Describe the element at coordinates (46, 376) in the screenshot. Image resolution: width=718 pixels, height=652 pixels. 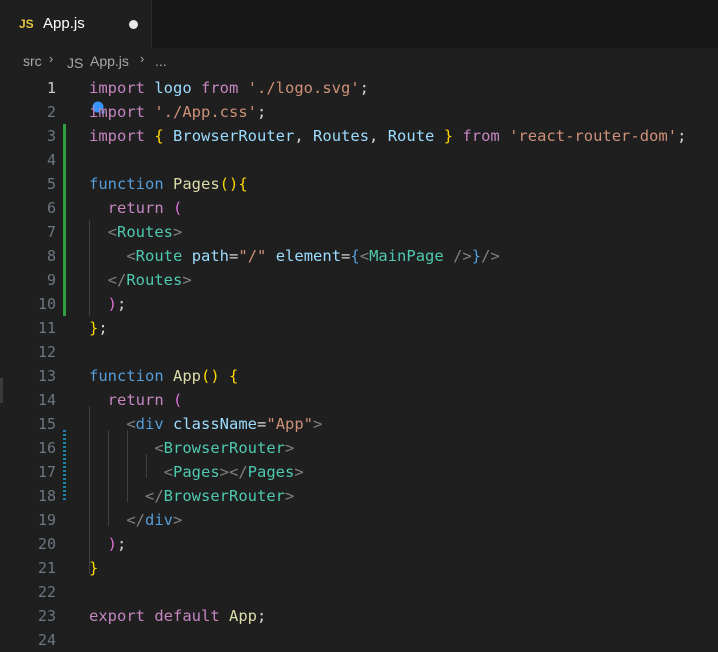
I see `line-number: 13` at that location.